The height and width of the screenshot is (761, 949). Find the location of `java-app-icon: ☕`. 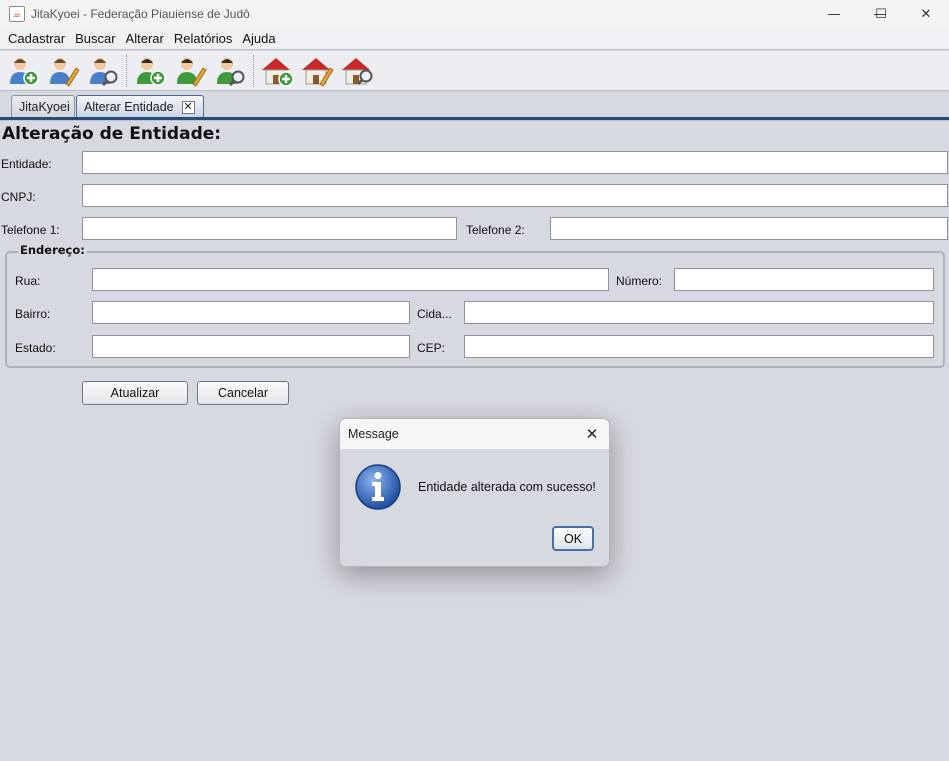

java-app-icon: ☕ is located at coordinates (17, 14).